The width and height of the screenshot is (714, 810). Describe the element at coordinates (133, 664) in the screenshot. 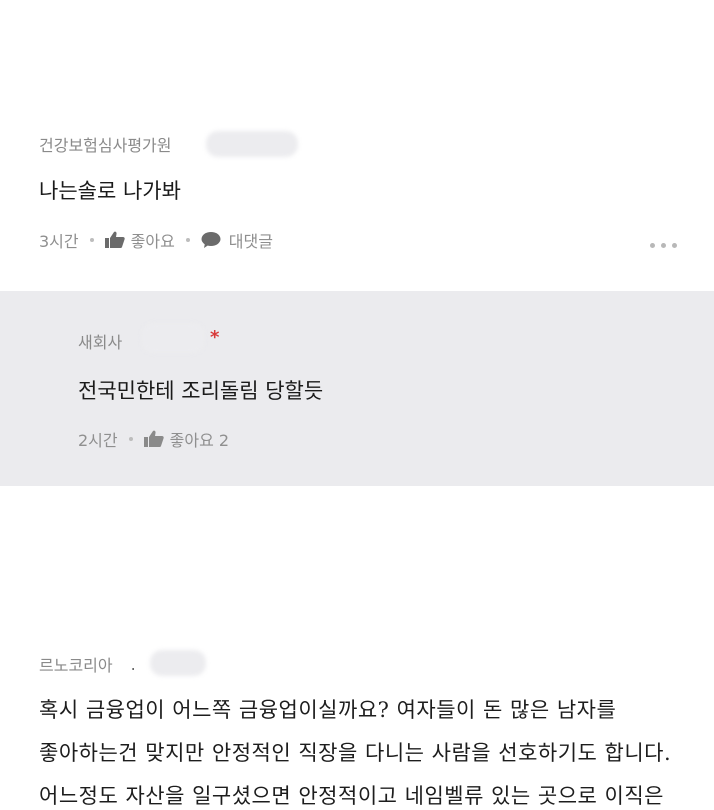

I see `bottom-author-suffix: .` at that location.